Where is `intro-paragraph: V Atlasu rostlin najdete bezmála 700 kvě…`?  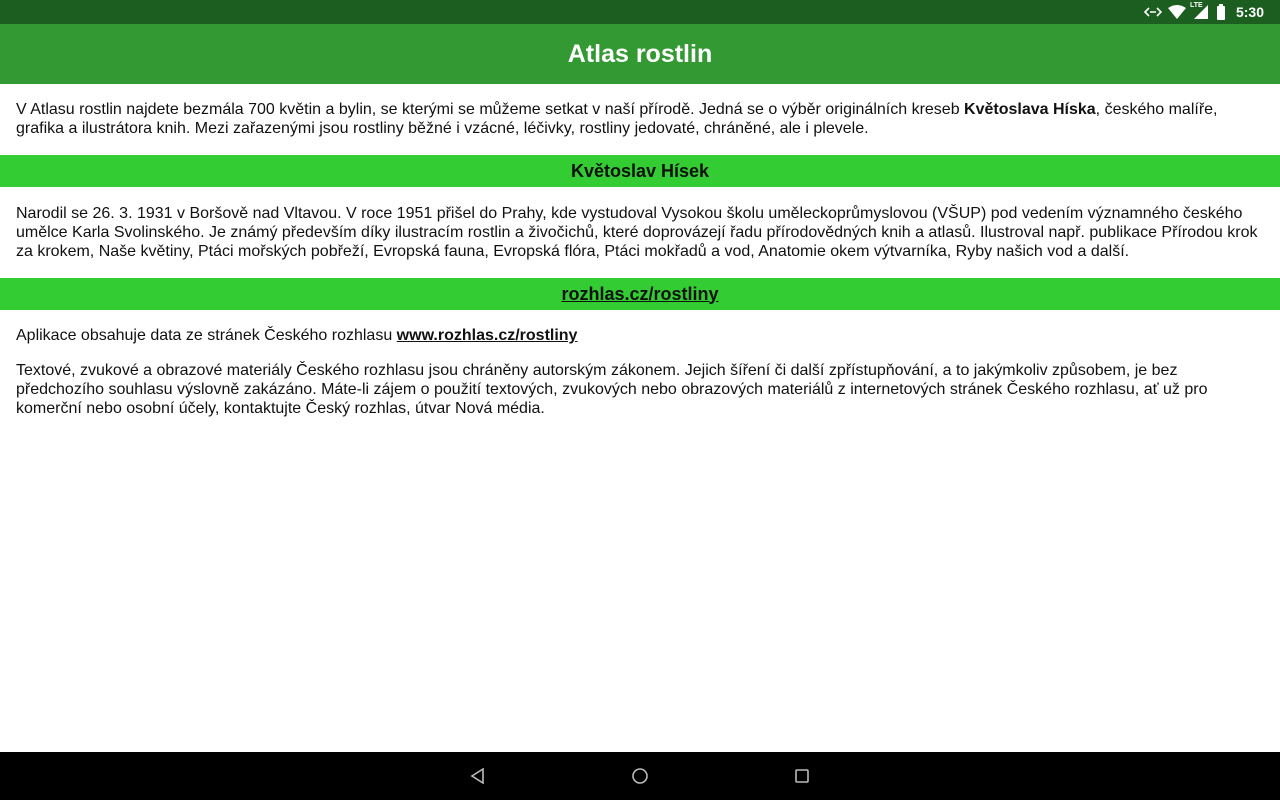
intro-paragraph: V Atlasu rostlin najdete bezmála 700 kvě… is located at coordinates (640, 119).